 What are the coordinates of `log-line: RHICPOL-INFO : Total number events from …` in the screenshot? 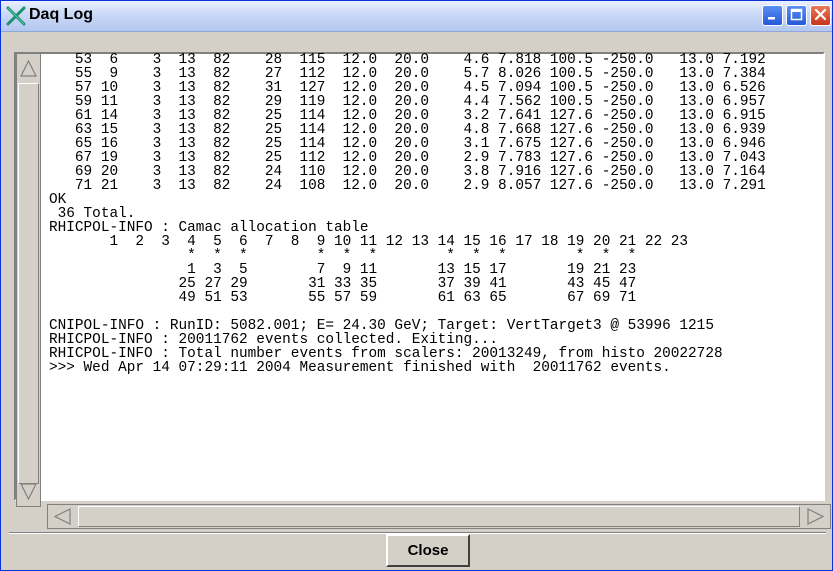 It's located at (386, 354).